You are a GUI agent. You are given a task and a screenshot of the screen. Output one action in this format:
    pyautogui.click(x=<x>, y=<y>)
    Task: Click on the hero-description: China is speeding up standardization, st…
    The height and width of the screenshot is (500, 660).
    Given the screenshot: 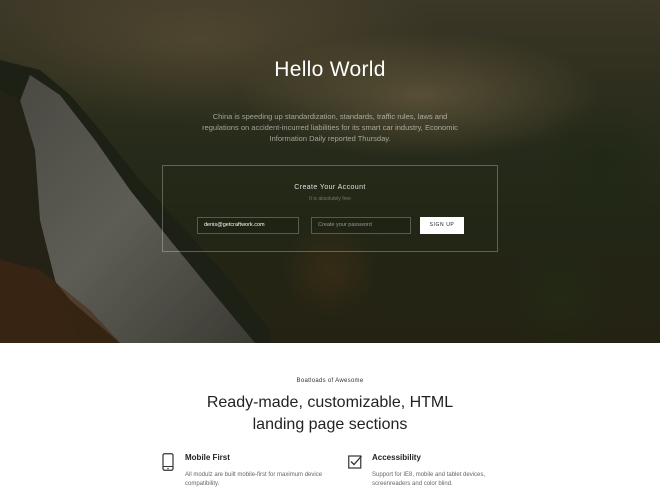 What is the action you would take?
    pyautogui.click(x=330, y=127)
    